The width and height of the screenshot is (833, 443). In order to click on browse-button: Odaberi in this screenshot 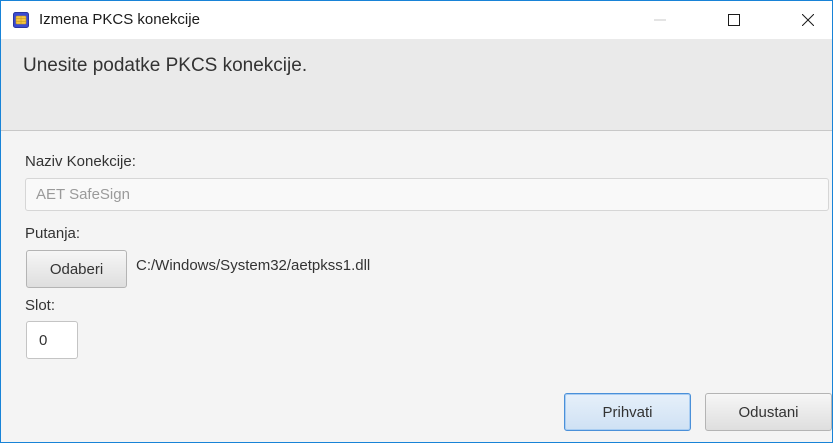, I will do `click(76, 269)`.